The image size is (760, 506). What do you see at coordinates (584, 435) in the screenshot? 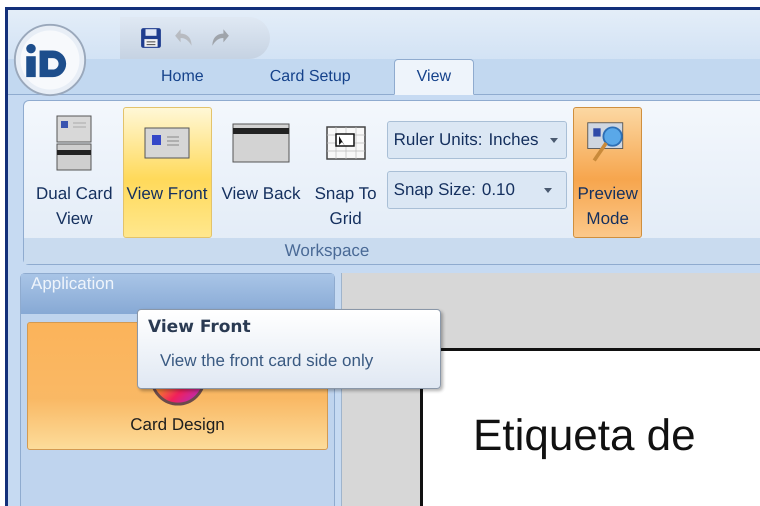
I see `card-text: Etiqueta de` at bounding box center [584, 435].